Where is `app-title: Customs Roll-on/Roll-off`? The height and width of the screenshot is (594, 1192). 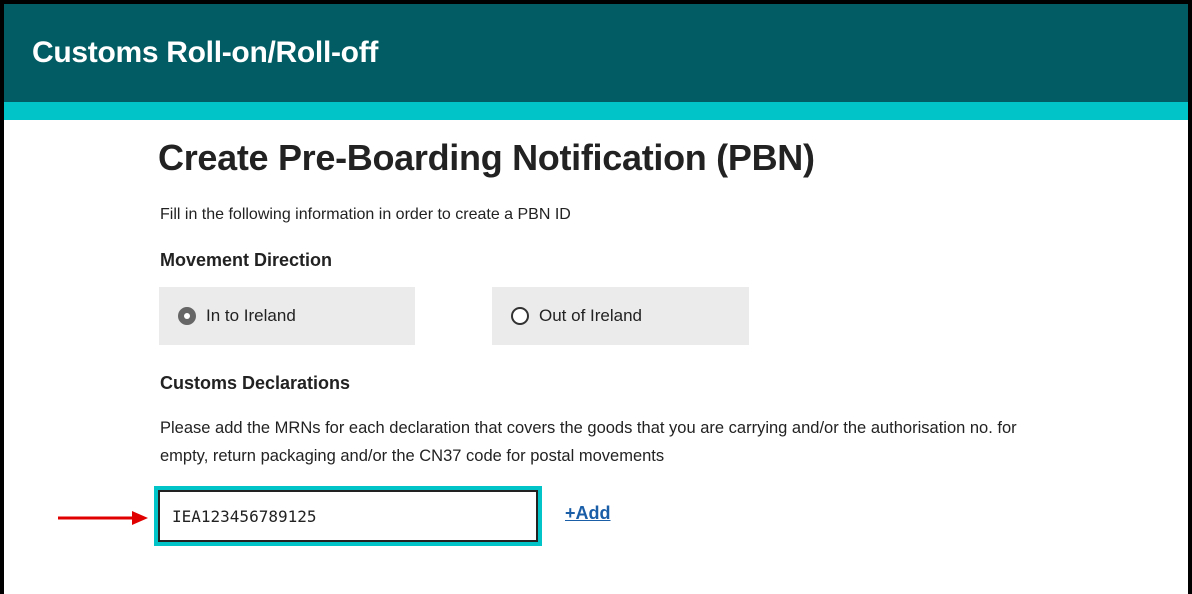
app-title: Customs Roll-on/Roll-off is located at coordinates (205, 52).